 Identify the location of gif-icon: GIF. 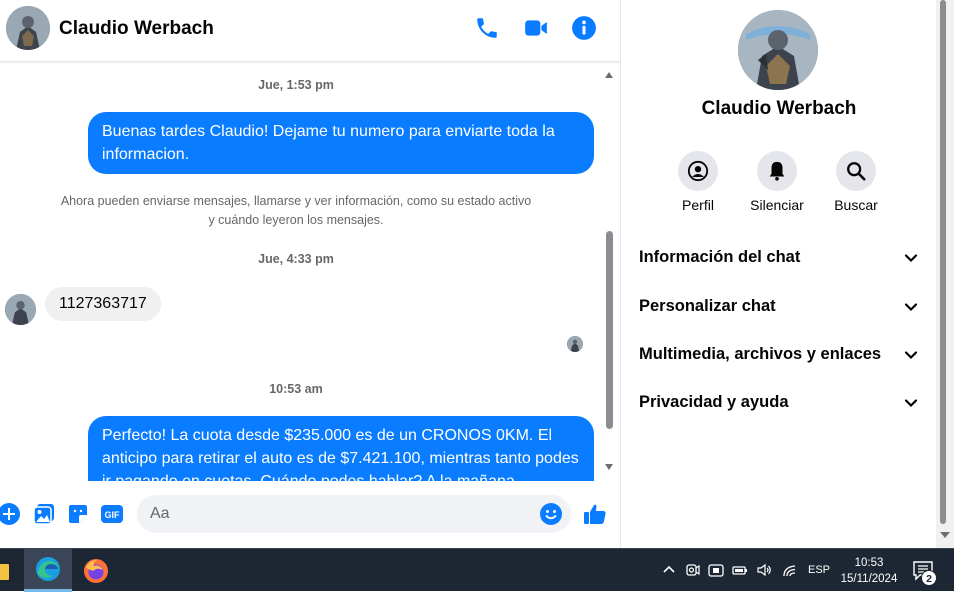
(112, 514).